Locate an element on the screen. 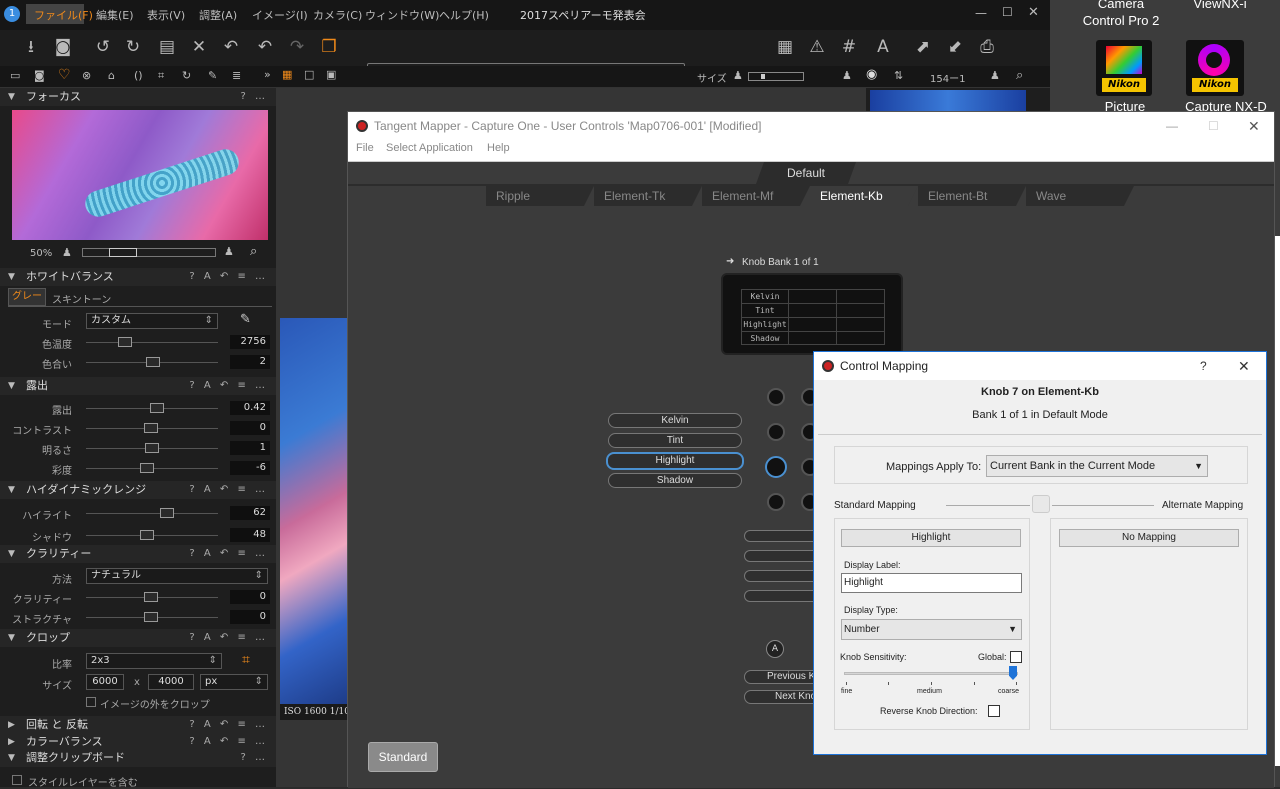 The width and height of the screenshot is (1280, 789). previous-bank-button: Previous K is located at coordinates (784, 677).